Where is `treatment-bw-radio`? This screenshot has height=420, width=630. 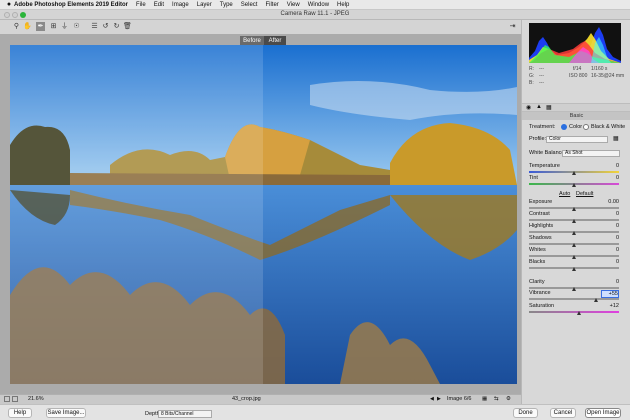 treatment-bw-radio is located at coordinates (586, 127).